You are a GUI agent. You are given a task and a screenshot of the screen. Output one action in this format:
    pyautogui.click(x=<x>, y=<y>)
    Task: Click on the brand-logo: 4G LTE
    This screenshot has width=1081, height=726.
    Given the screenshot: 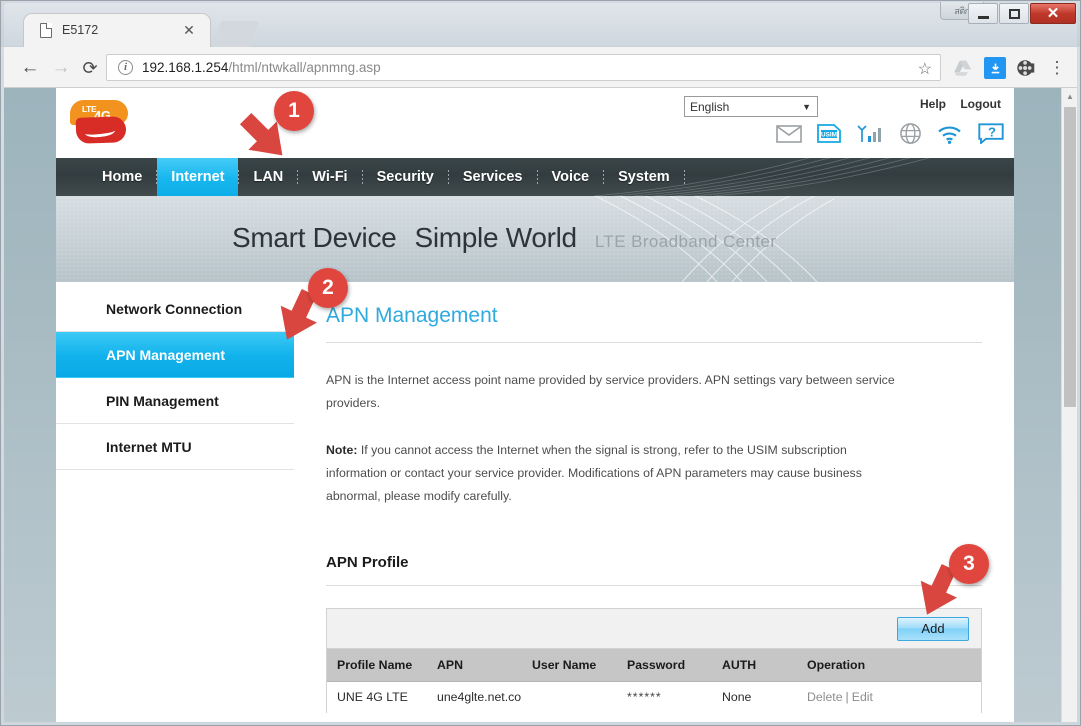 What is the action you would take?
    pyautogui.click(x=101, y=121)
    